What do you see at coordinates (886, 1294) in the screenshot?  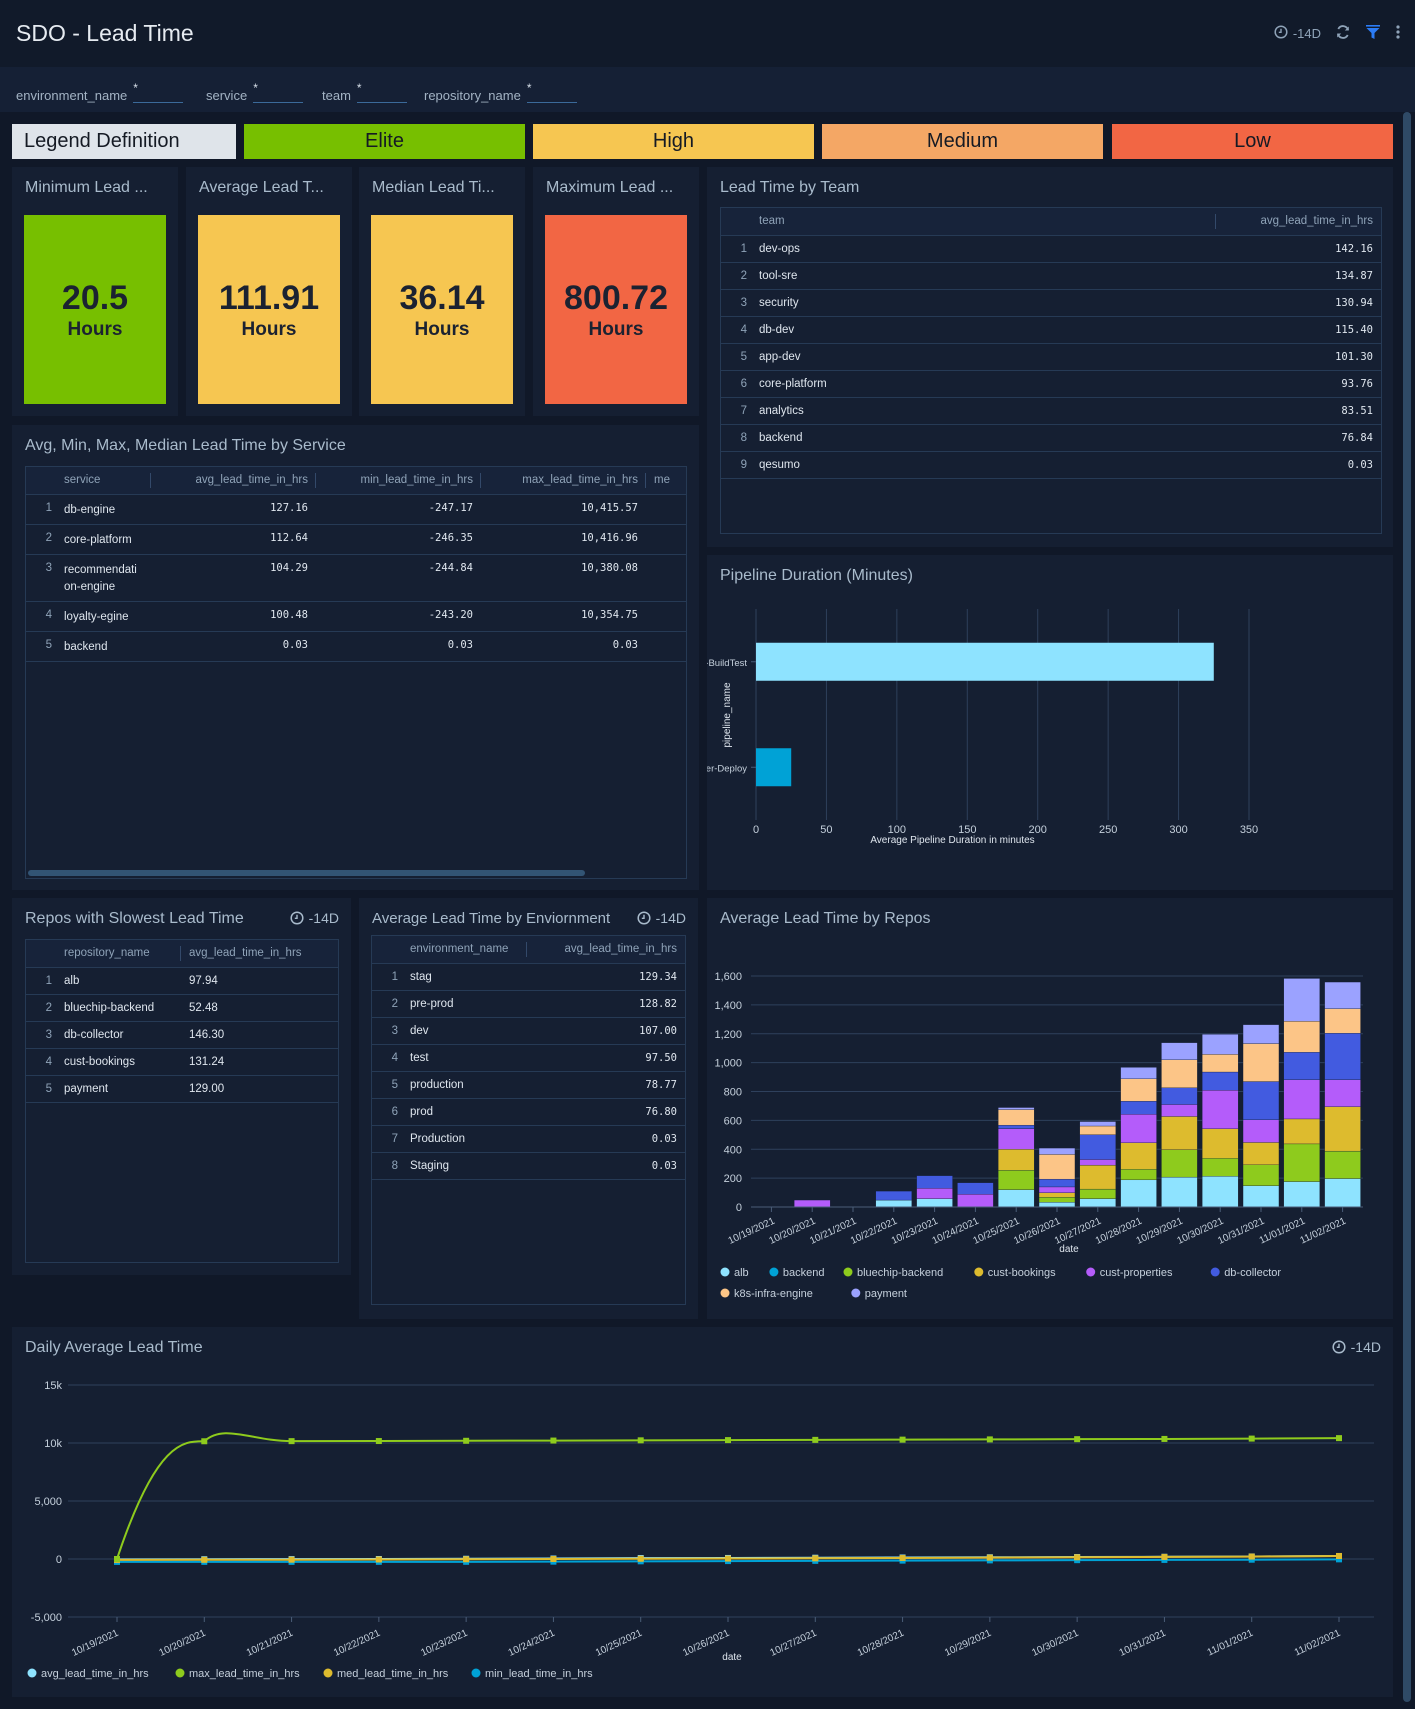 I see `legend-label: payment` at bounding box center [886, 1294].